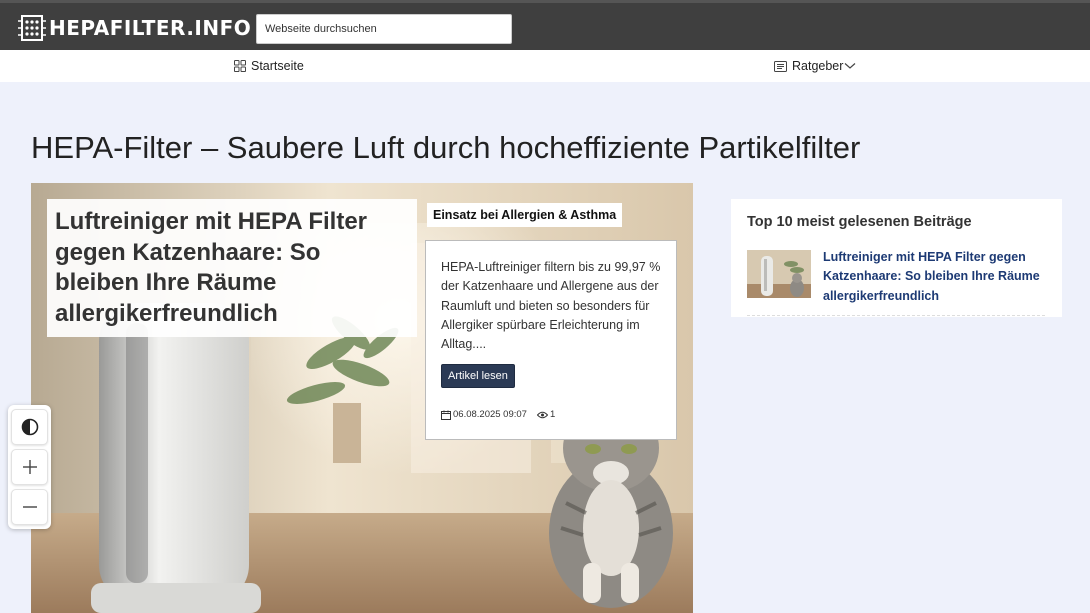 This screenshot has width=1090, height=613. I want to click on views-count: 1, so click(552, 414).